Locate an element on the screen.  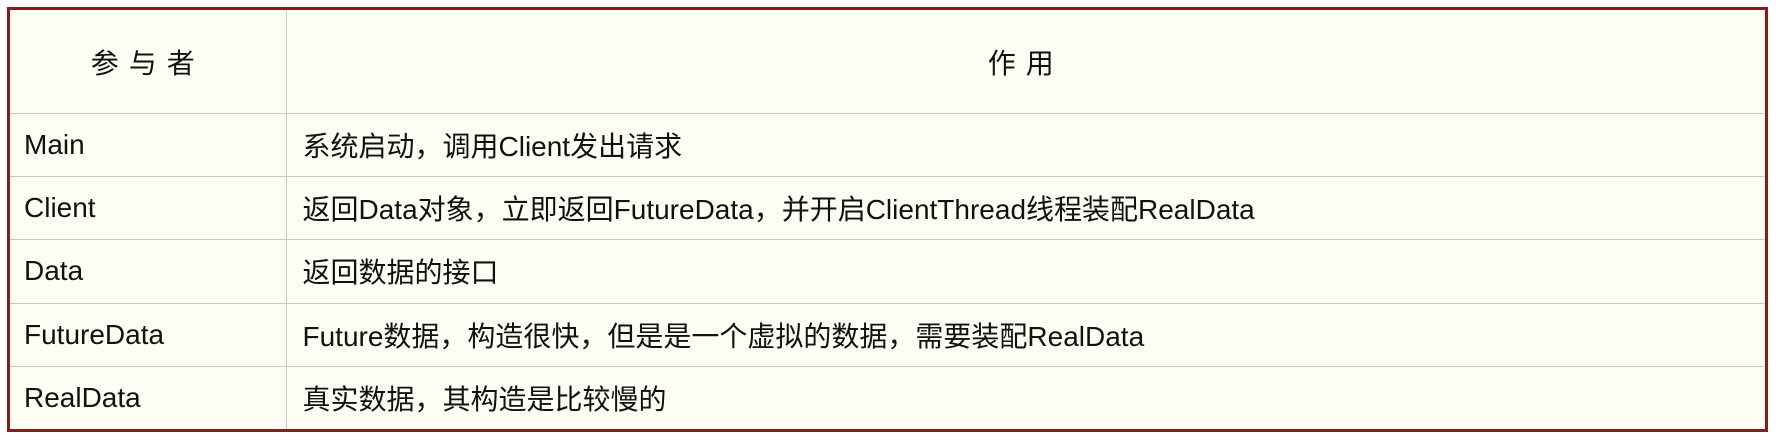
participant-cell: Client is located at coordinates (148, 208).